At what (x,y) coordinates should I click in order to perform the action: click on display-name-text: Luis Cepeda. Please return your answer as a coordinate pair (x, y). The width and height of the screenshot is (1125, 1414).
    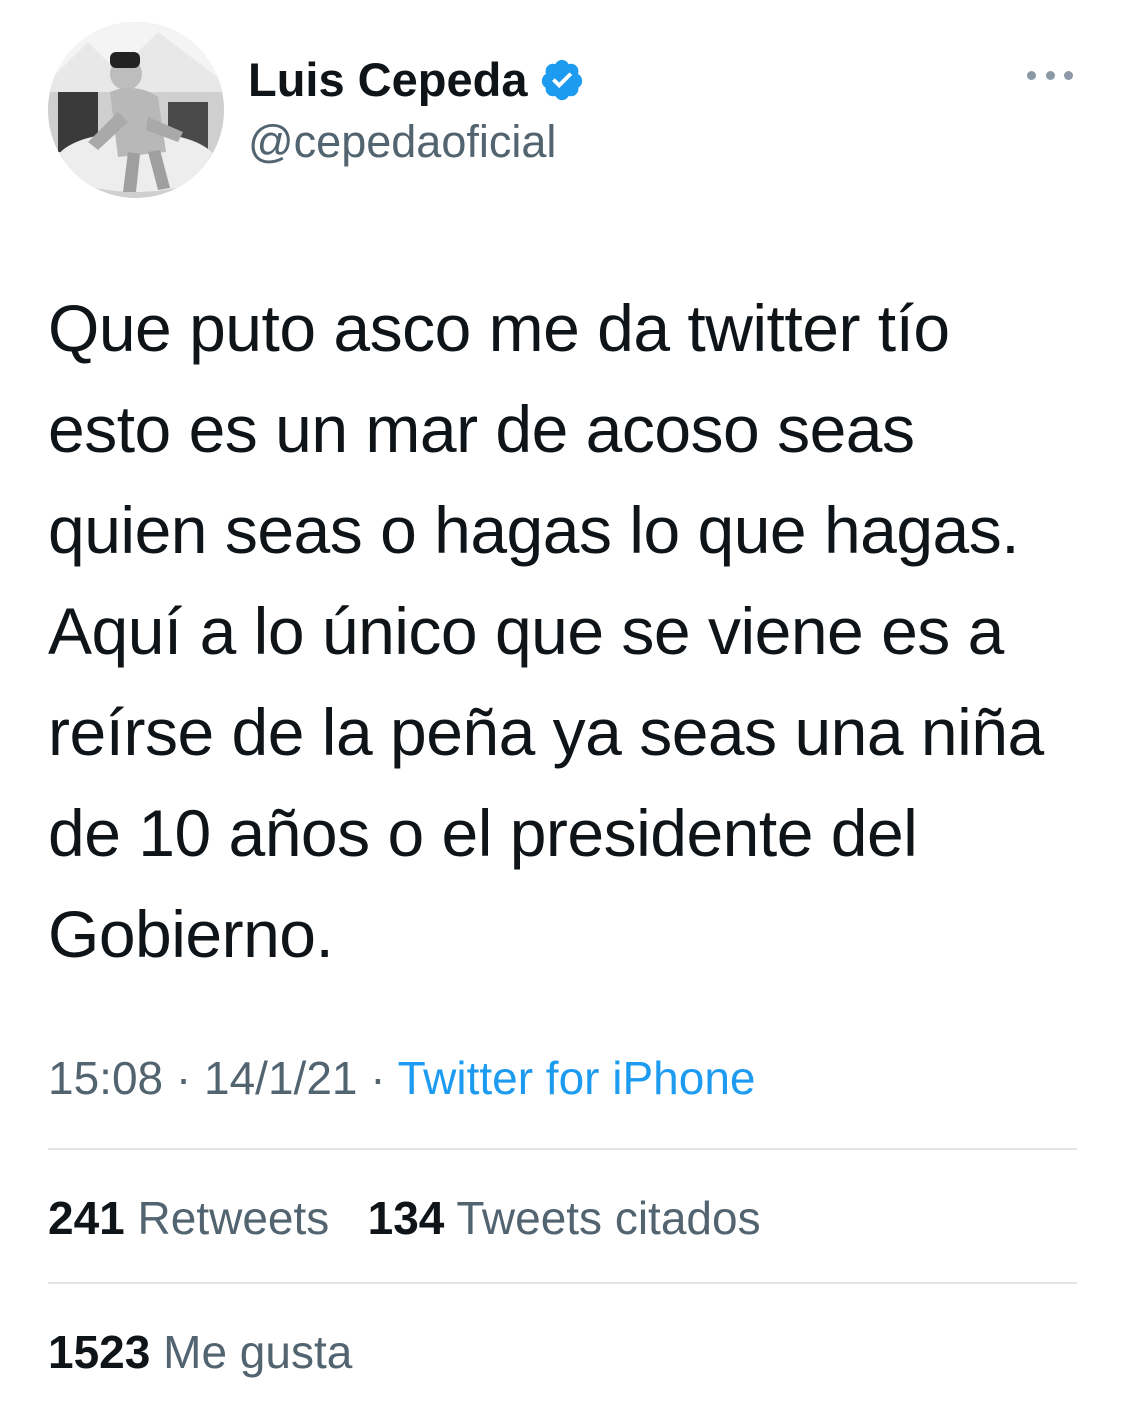
    Looking at the image, I should click on (388, 79).